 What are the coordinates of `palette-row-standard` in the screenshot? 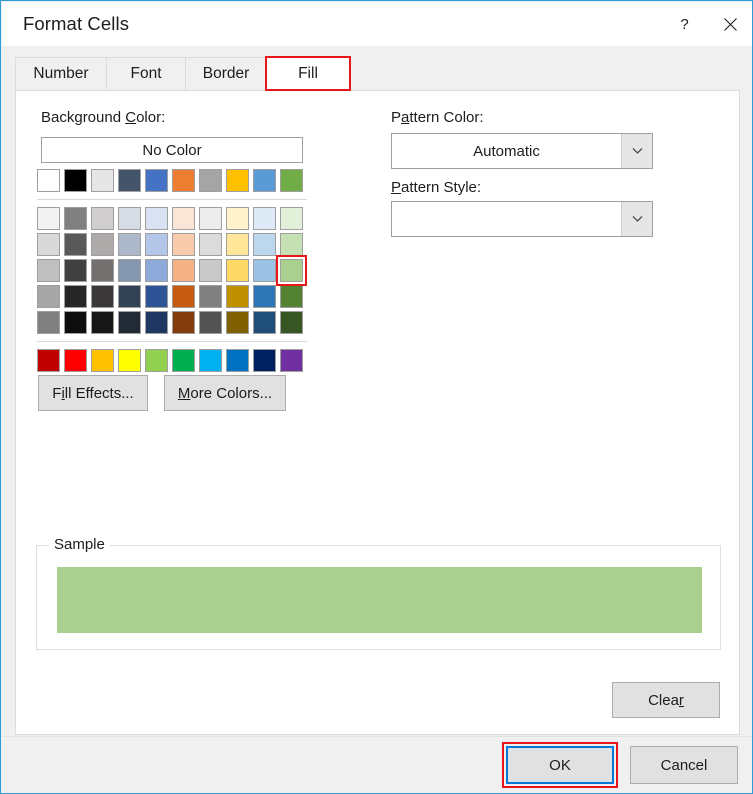 It's located at (172, 360).